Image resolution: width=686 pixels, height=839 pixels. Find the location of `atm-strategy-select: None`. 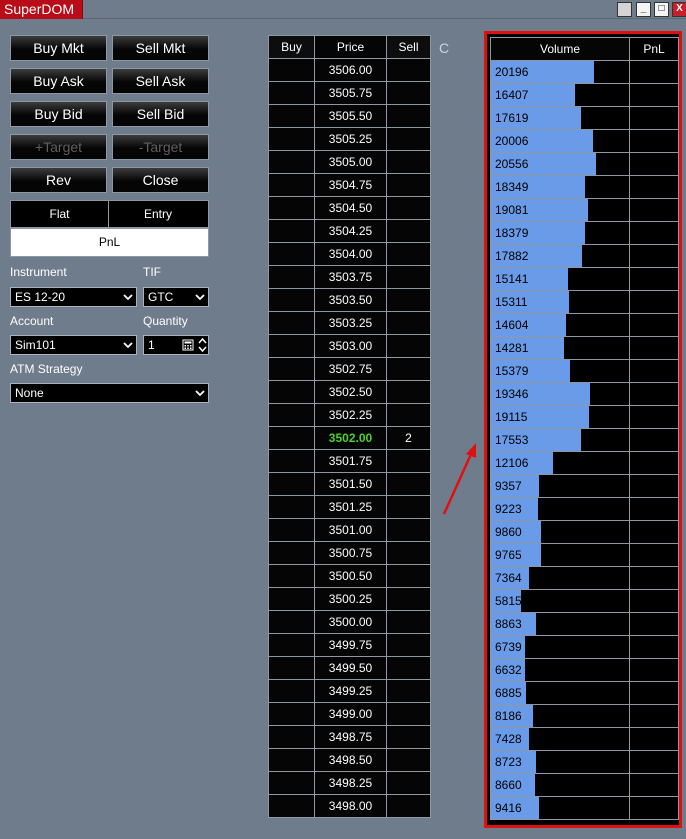

atm-strategy-select: None is located at coordinates (109, 393).